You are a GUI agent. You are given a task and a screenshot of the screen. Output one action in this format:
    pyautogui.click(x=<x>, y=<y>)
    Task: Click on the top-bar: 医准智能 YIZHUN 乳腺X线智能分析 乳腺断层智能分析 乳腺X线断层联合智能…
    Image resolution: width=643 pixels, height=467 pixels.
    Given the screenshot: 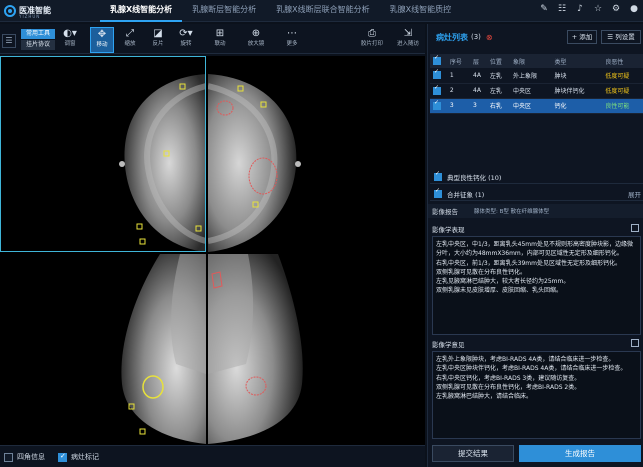 What is the action you would take?
    pyautogui.click(x=321, y=11)
    